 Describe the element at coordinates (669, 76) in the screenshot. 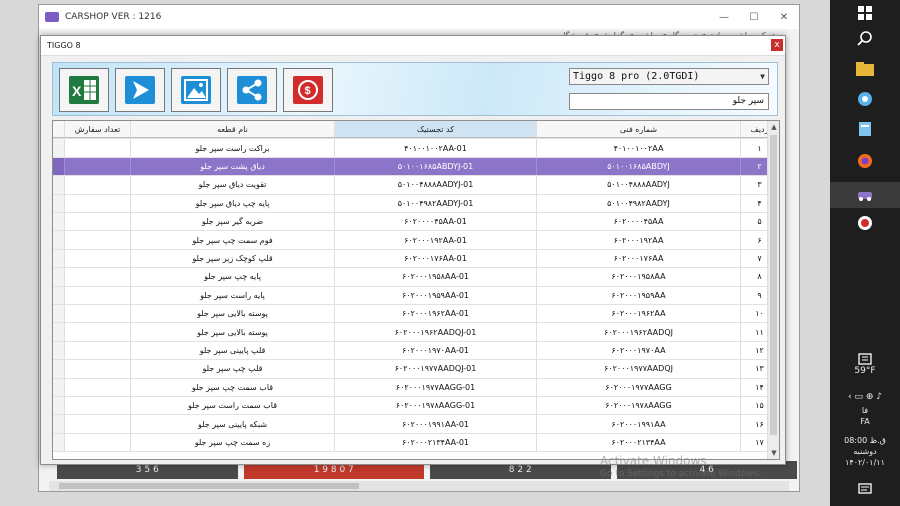

I see `model-select: Tiggo 8 pro (2.0TGDI) ▼` at that location.